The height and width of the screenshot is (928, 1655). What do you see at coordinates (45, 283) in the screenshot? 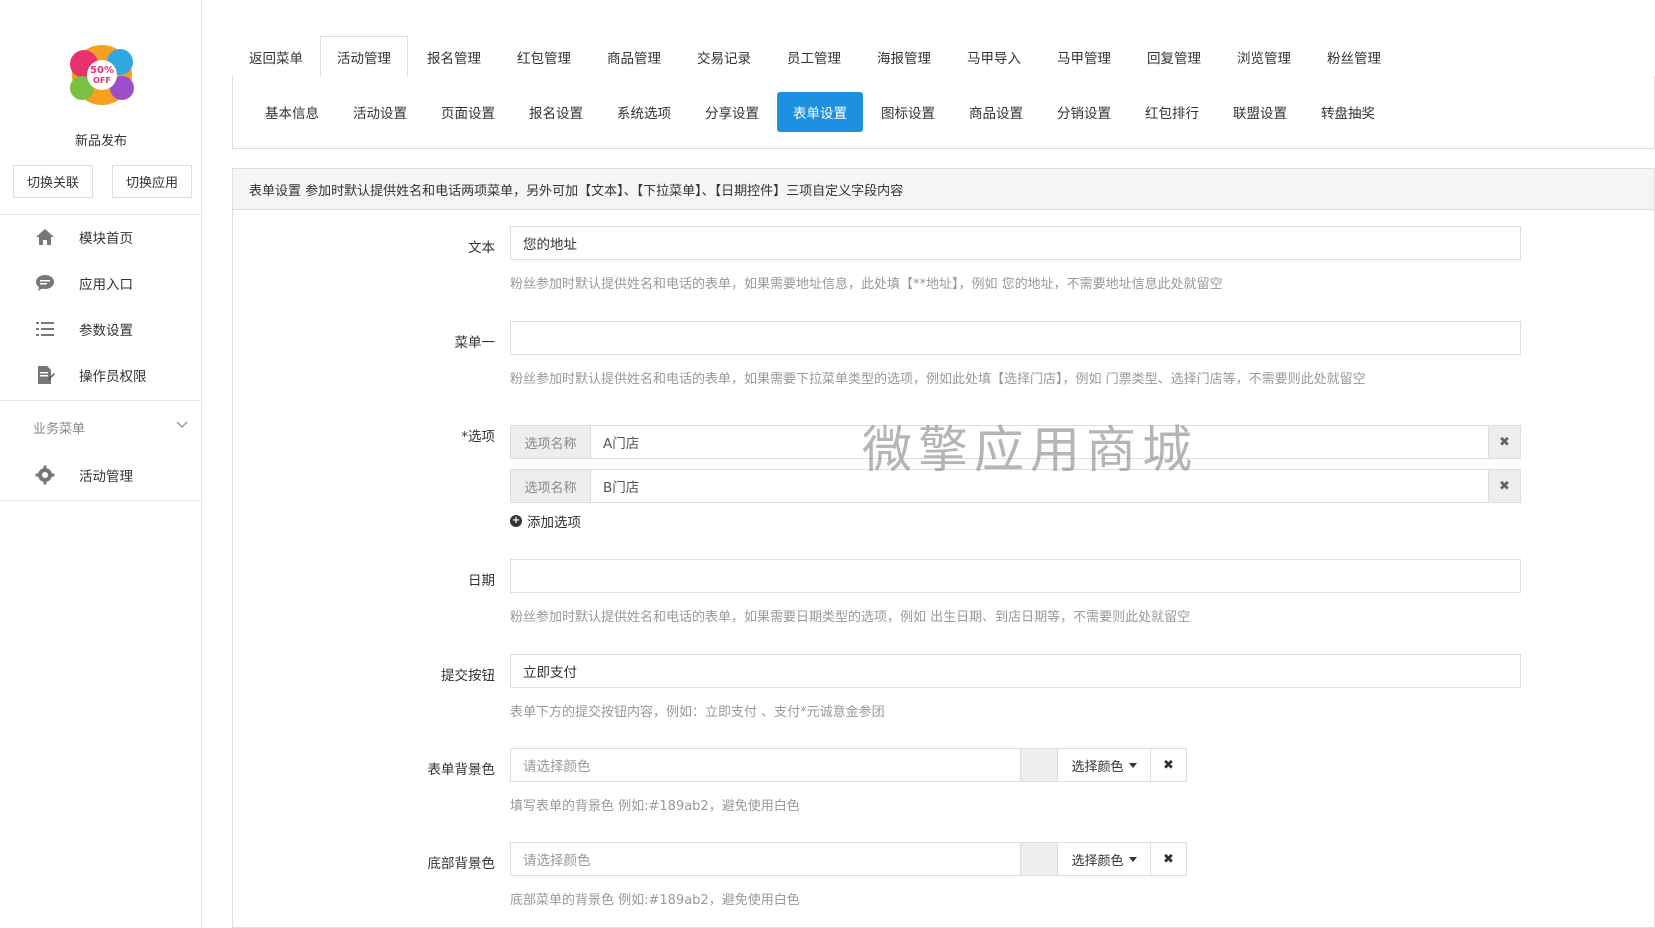
I see `chat-bubble-icon` at bounding box center [45, 283].